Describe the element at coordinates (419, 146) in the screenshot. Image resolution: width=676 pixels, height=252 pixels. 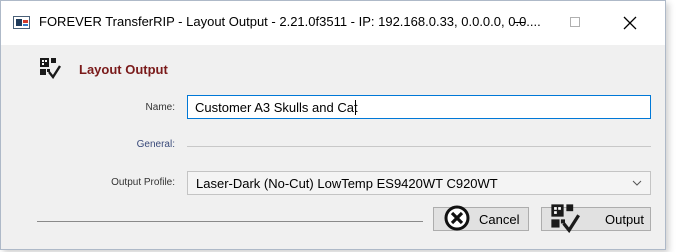
I see `general-divider` at that location.